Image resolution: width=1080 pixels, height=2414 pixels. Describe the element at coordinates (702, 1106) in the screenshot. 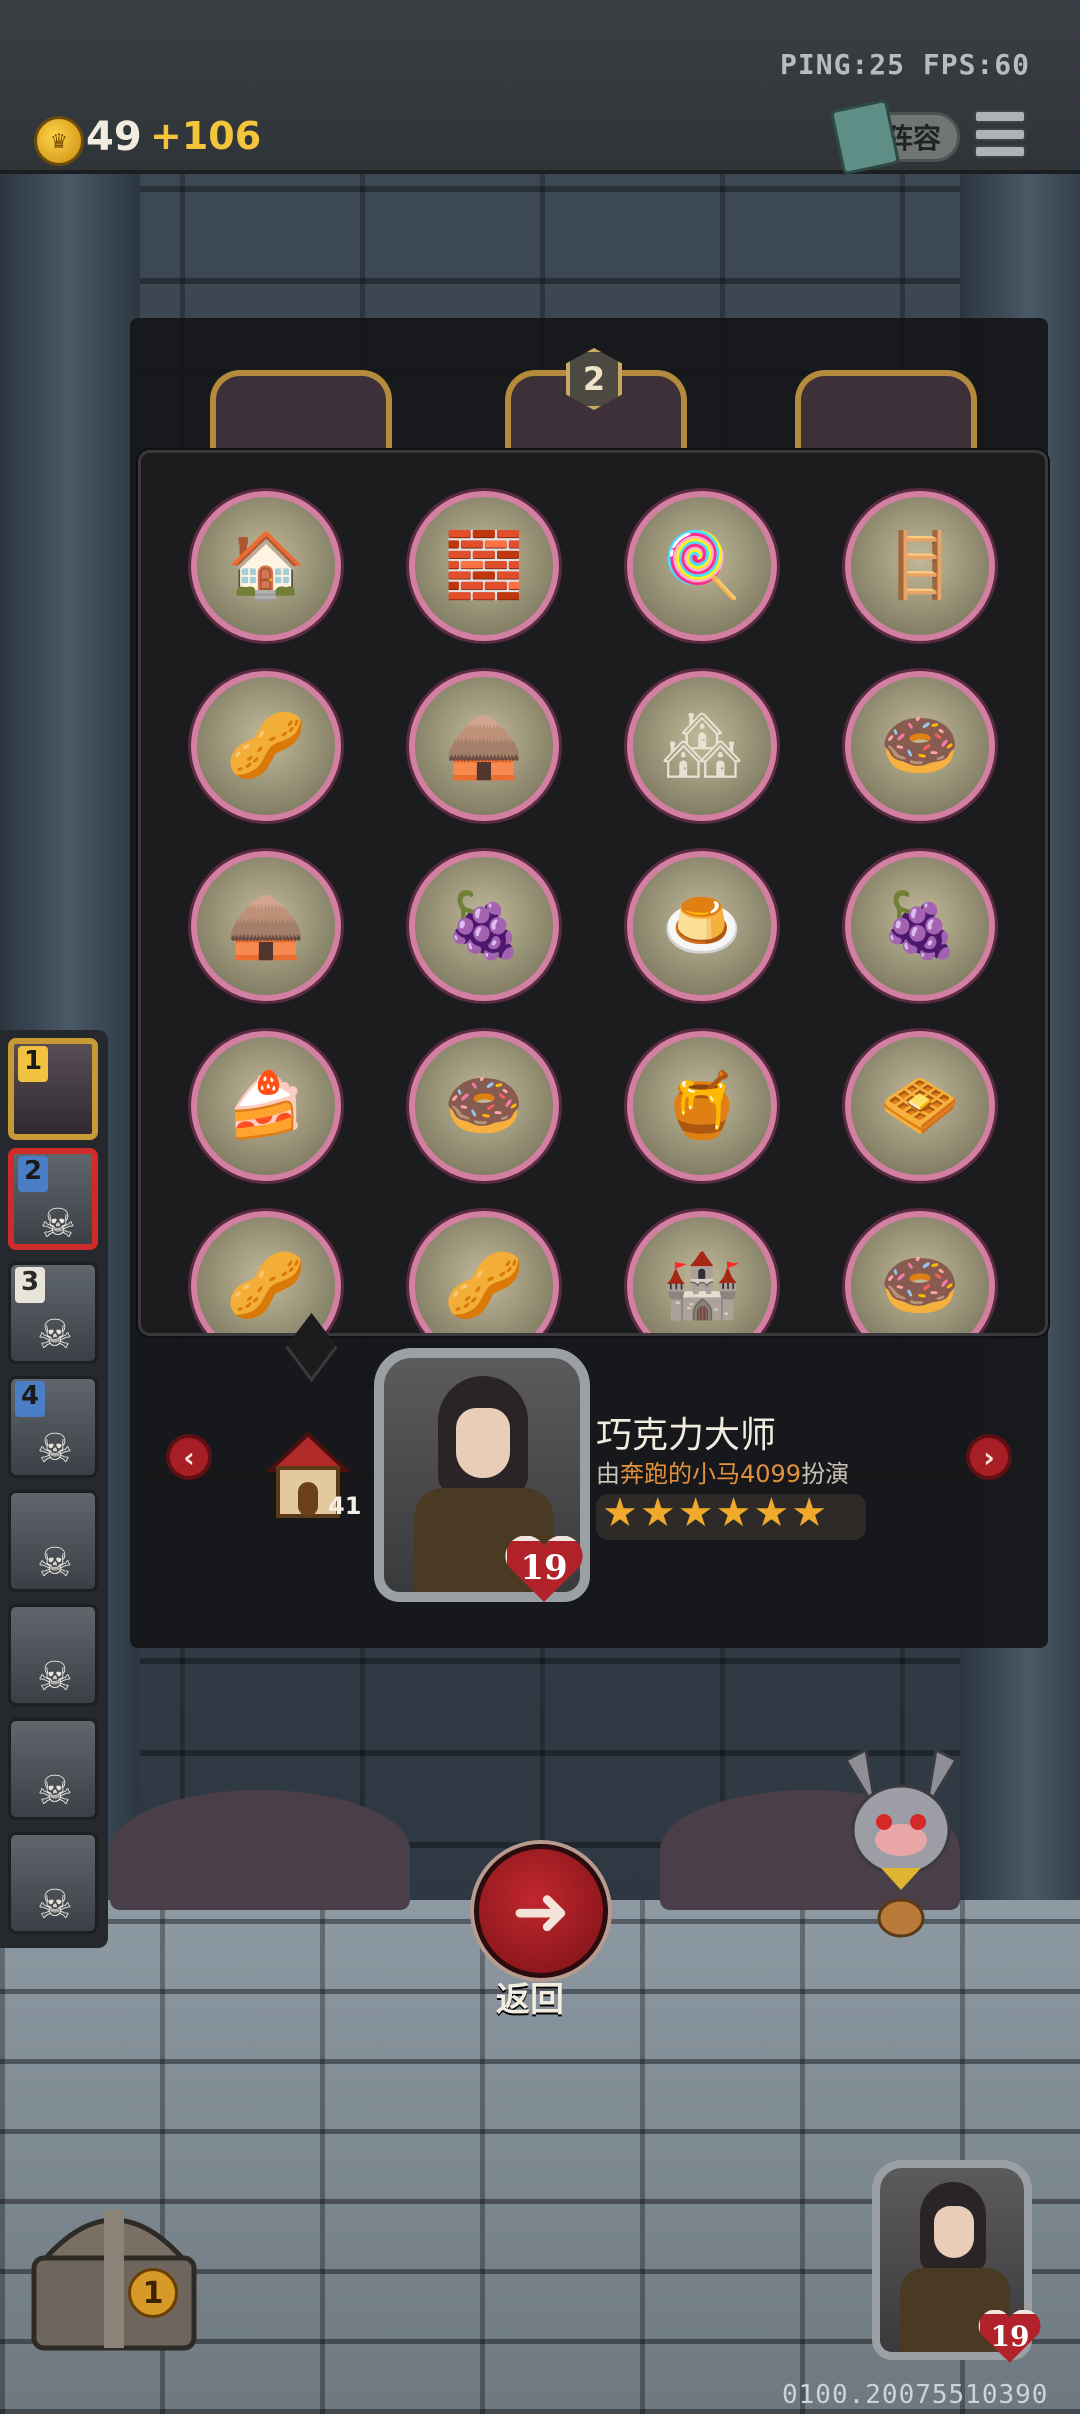

I see `building-option-honey-rock: 🍯` at that location.